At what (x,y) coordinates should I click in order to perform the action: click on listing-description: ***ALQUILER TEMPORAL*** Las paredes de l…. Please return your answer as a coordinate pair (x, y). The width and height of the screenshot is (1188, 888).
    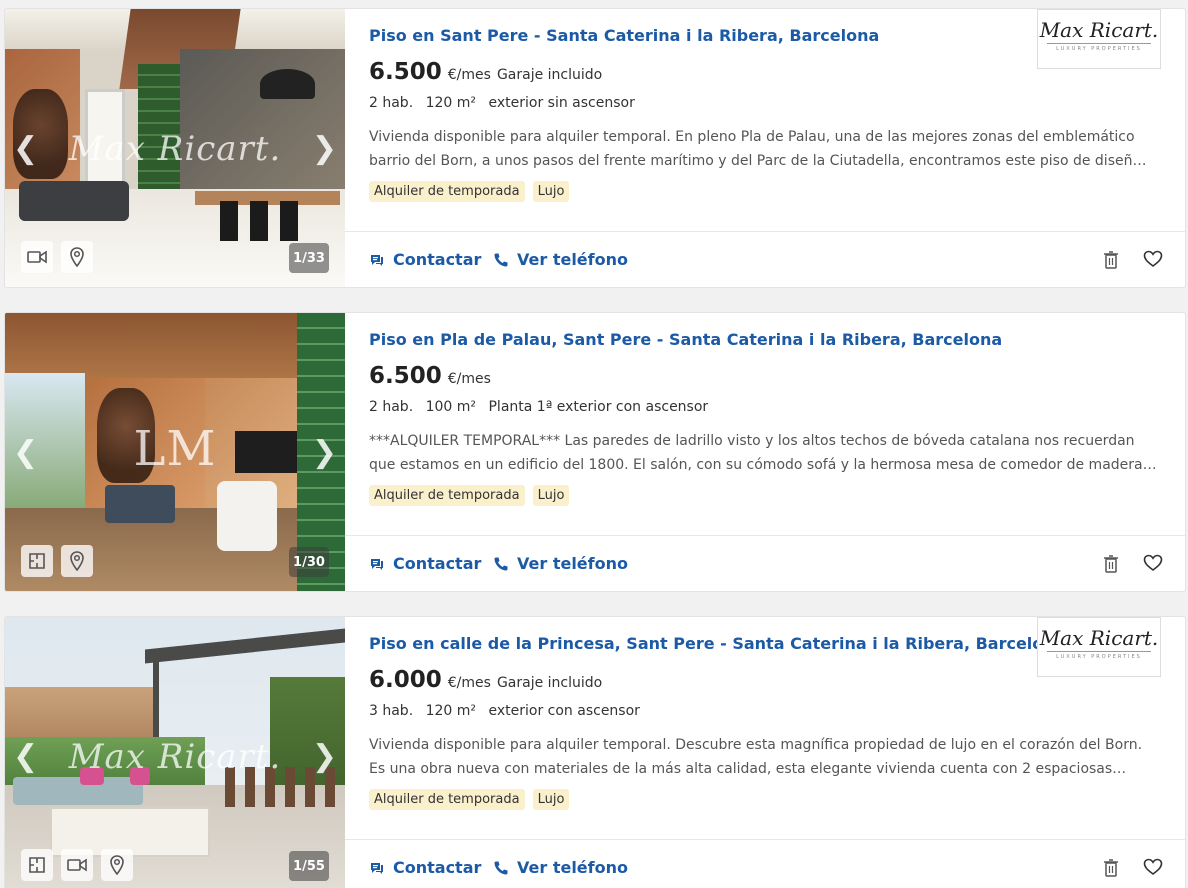
    Looking at the image, I should click on (765, 453).